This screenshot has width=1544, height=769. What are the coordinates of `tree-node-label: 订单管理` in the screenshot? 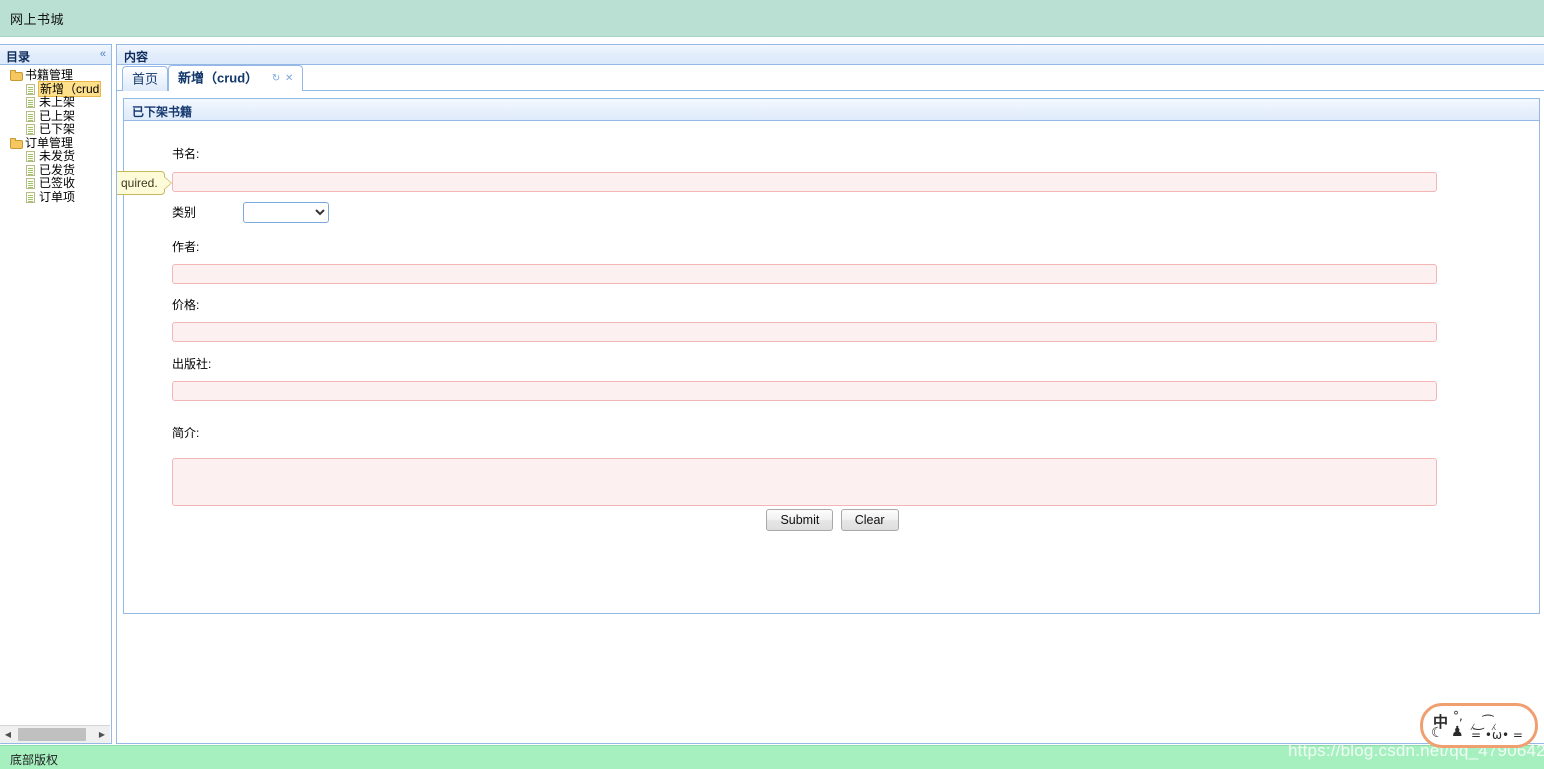 It's located at (49, 142).